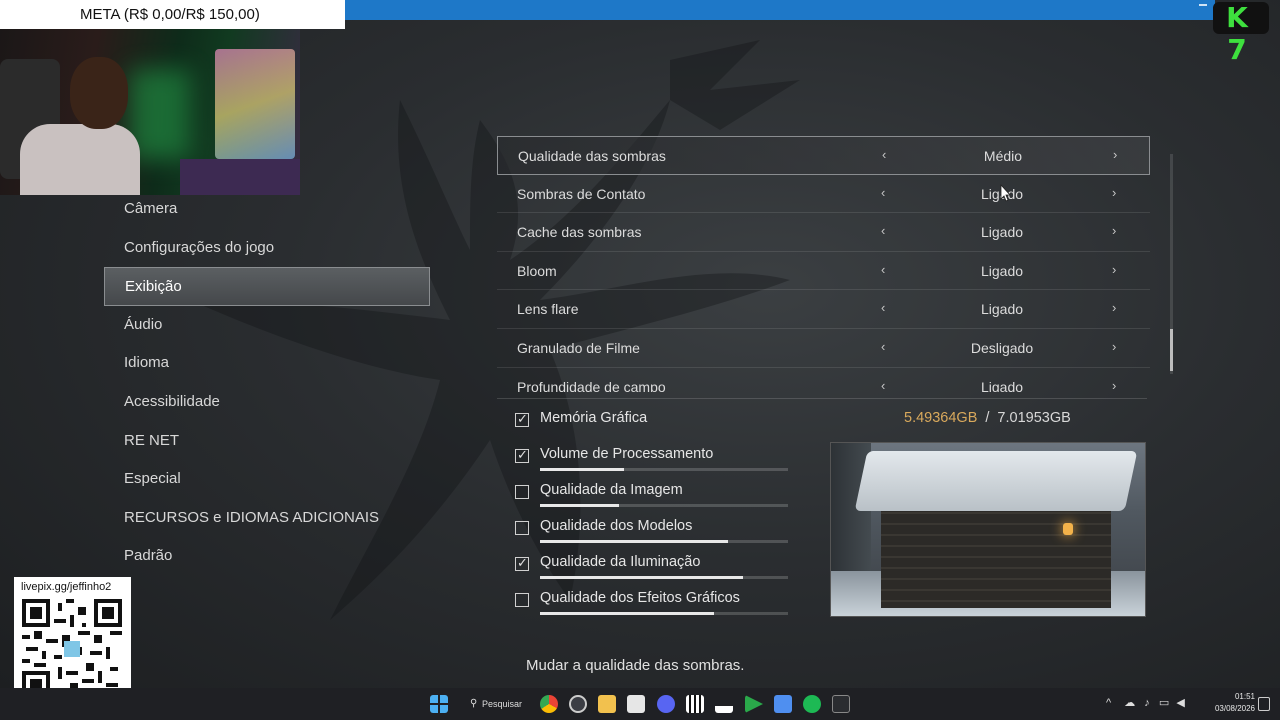 Image resolution: width=1280 pixels, height=720 pixels. I want to click on setting-row-shadow-cache: Cache das sombras ‹ Ligado ›, so click(823, 232).